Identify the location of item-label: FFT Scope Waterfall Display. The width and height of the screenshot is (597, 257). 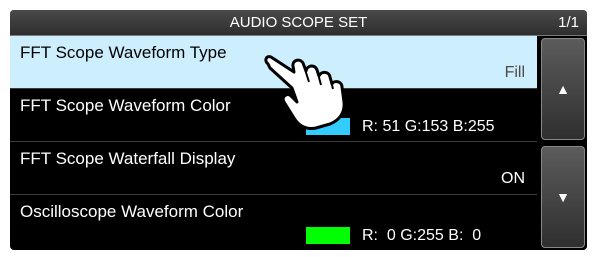
(128, 158).